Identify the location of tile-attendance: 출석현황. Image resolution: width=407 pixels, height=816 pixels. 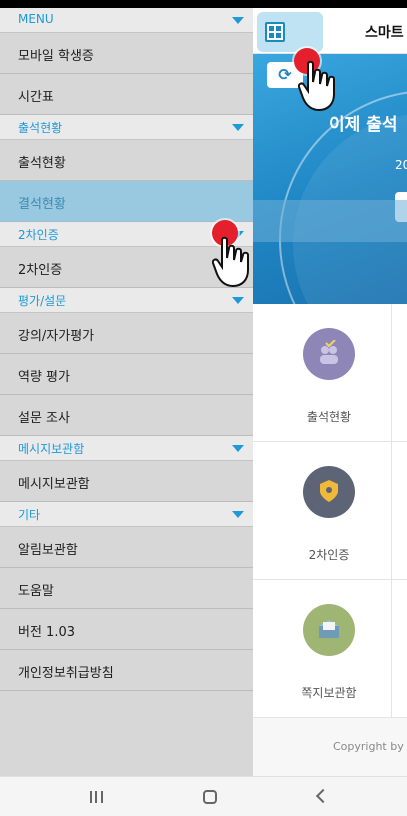
(330, 373).